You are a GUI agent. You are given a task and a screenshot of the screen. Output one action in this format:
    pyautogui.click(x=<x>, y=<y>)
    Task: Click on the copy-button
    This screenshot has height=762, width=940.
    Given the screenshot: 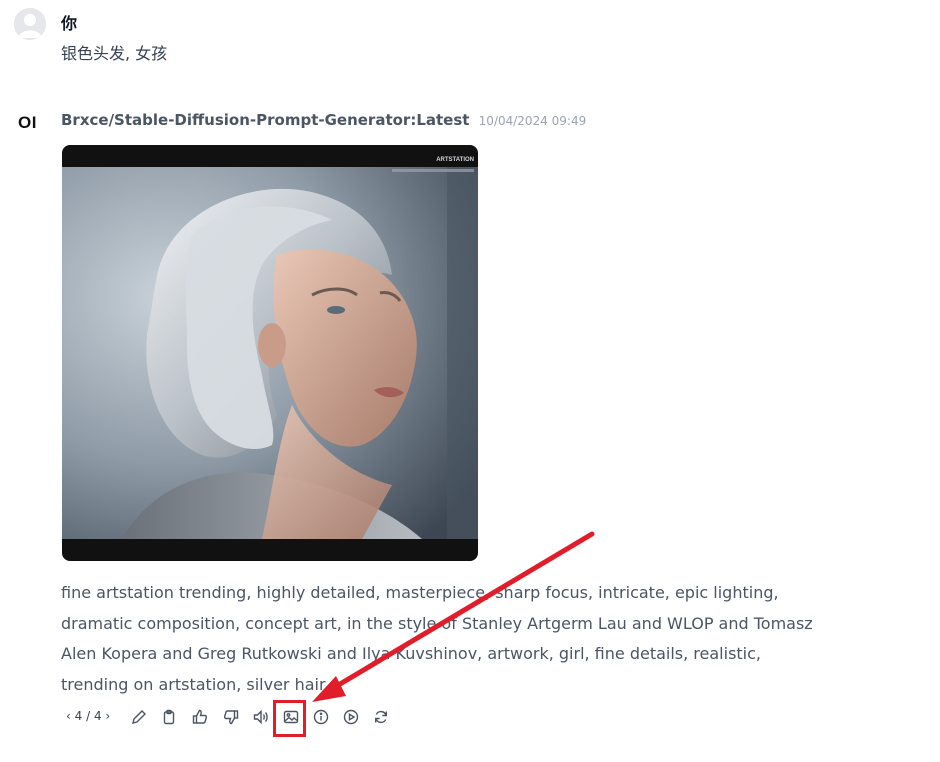 What is the action you would take?
    pyautogui.click(x=169, y=717)
    